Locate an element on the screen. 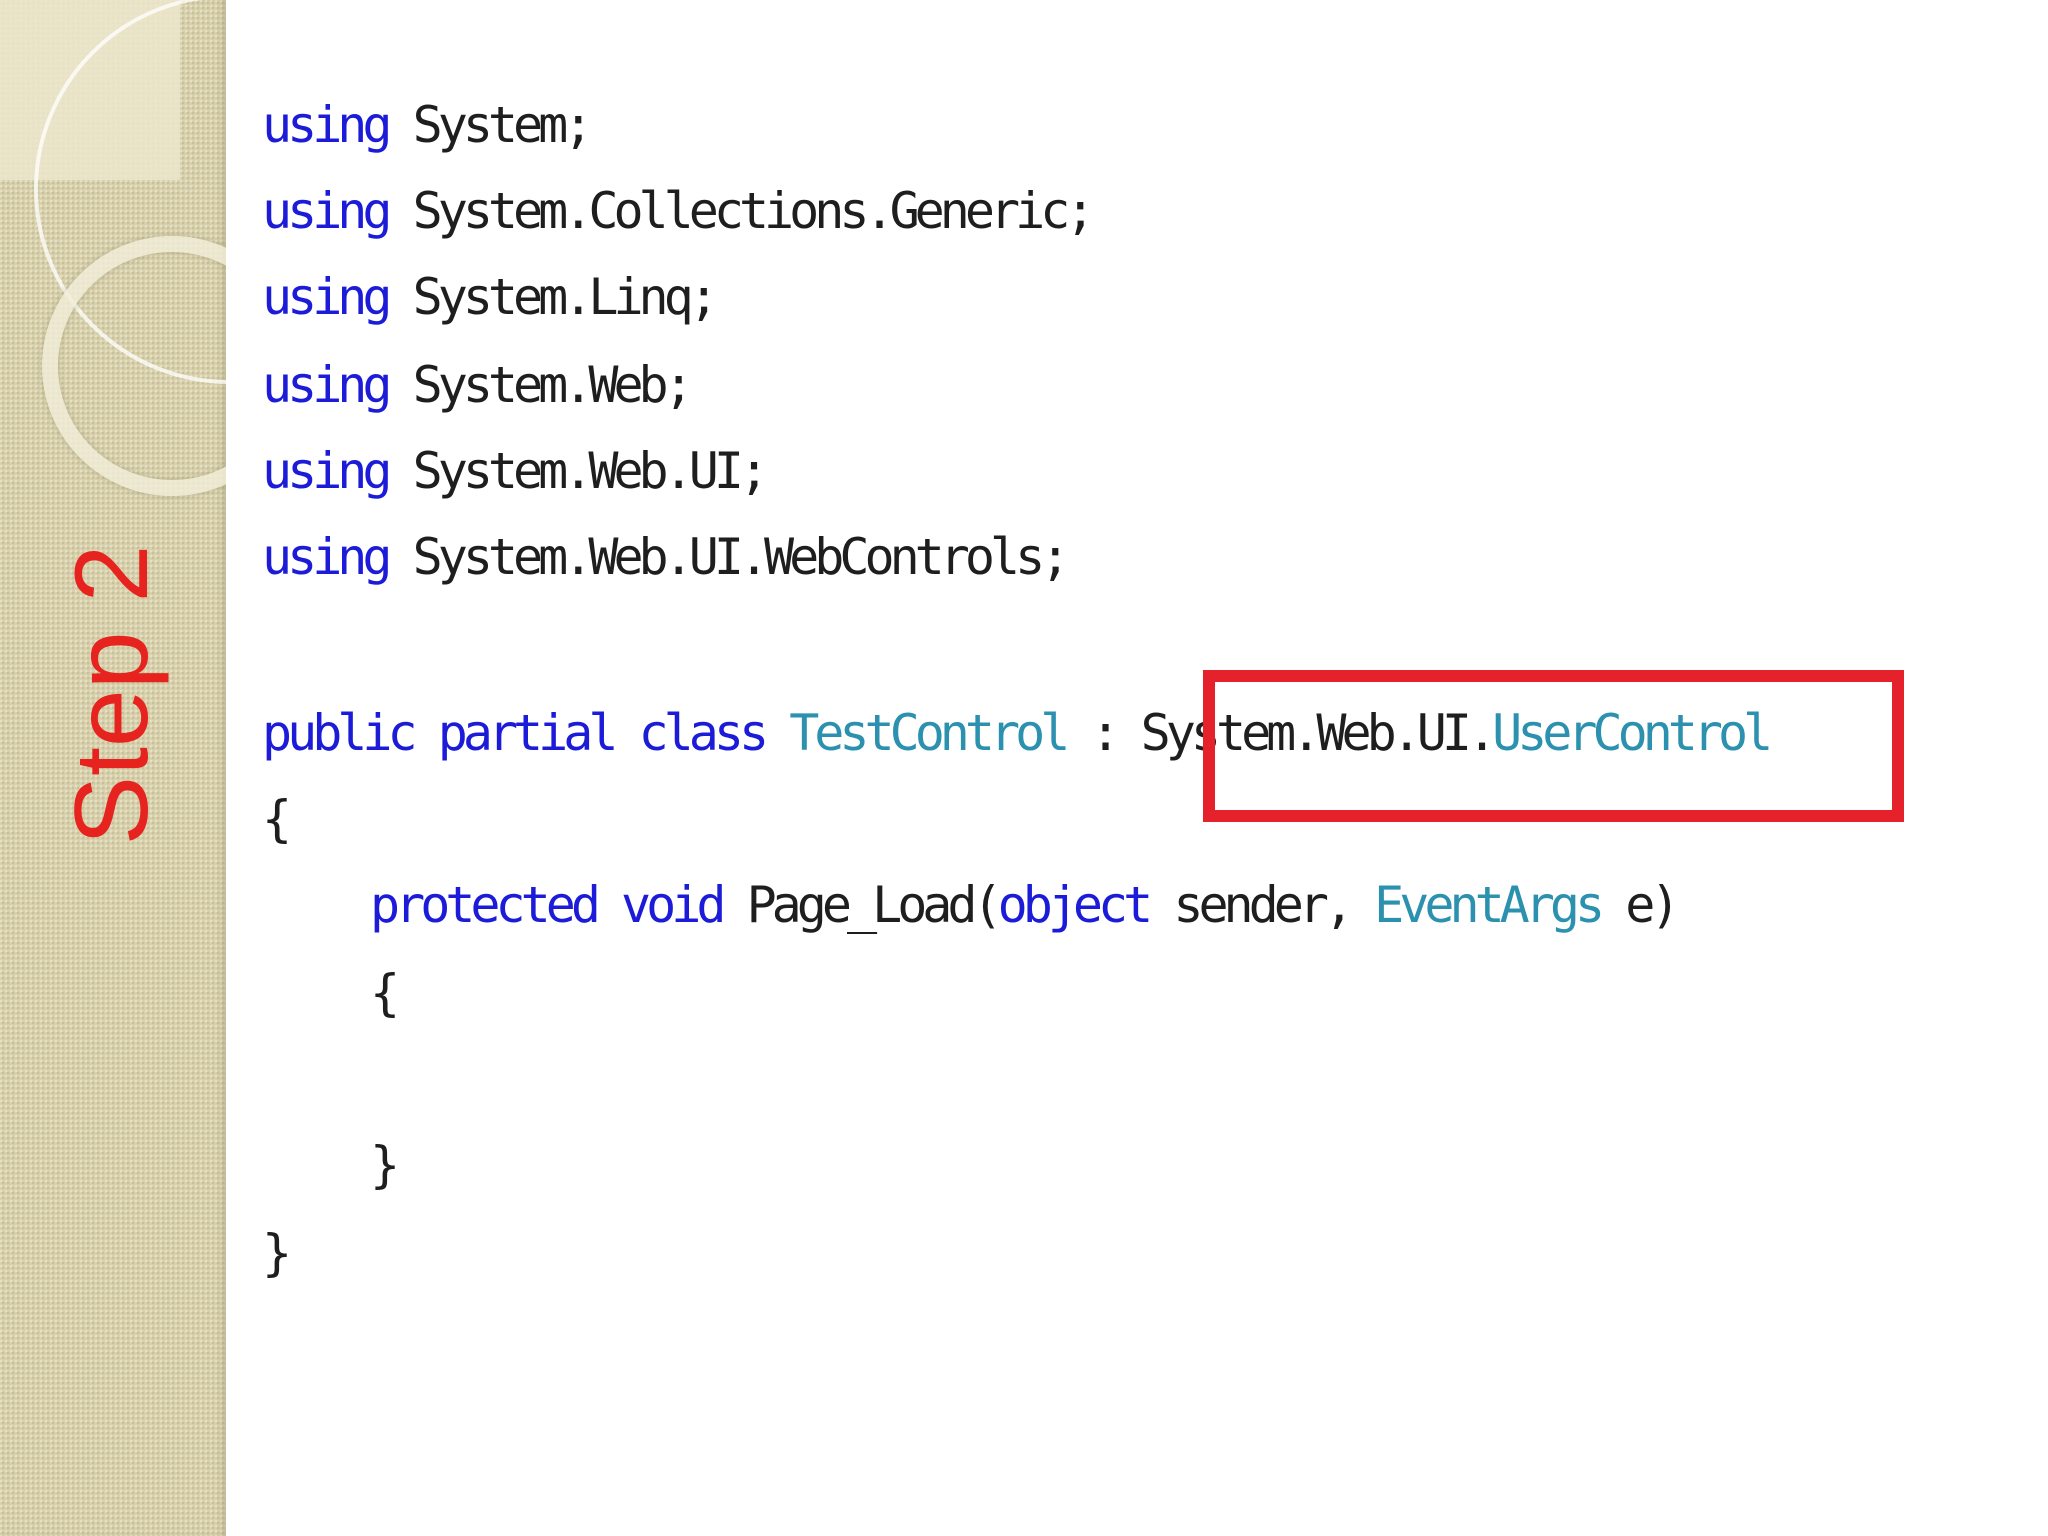 The height and width of the screenshot is (1536, 2048). method-close-brace: } is located at coordinates (385, 1165).